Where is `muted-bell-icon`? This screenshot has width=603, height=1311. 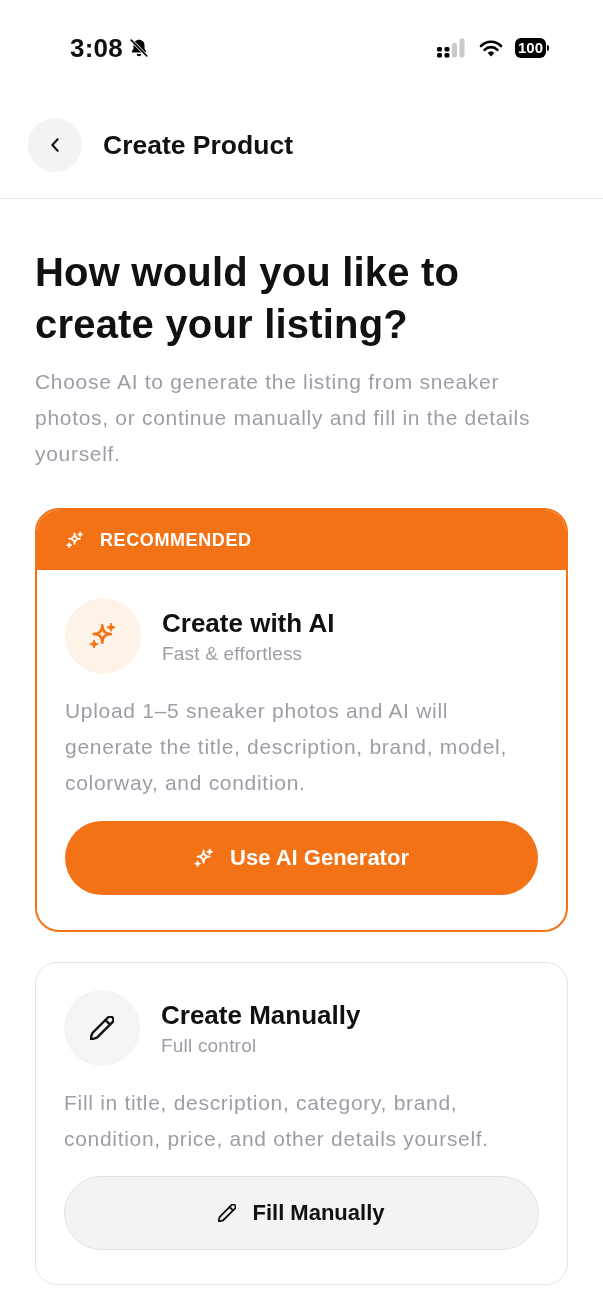
muted-bell-icon is located at coordinates (138, 48).